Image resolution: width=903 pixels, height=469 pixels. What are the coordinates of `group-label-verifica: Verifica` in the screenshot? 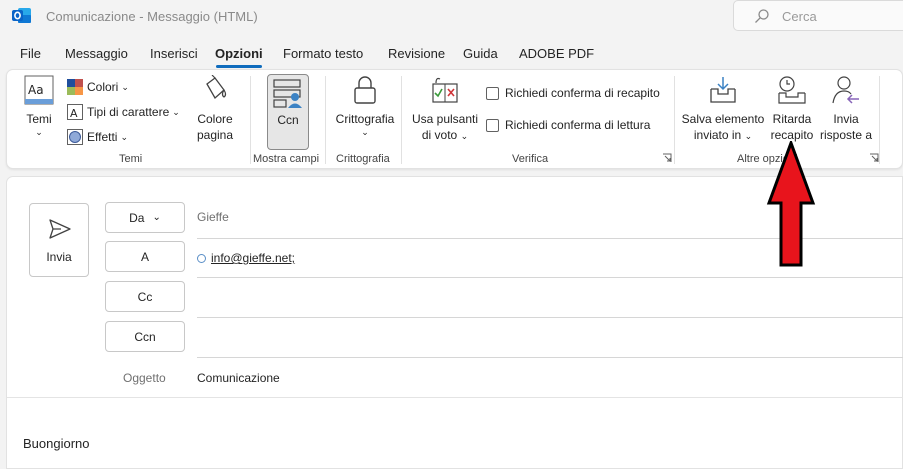 It's located at (530, 159).